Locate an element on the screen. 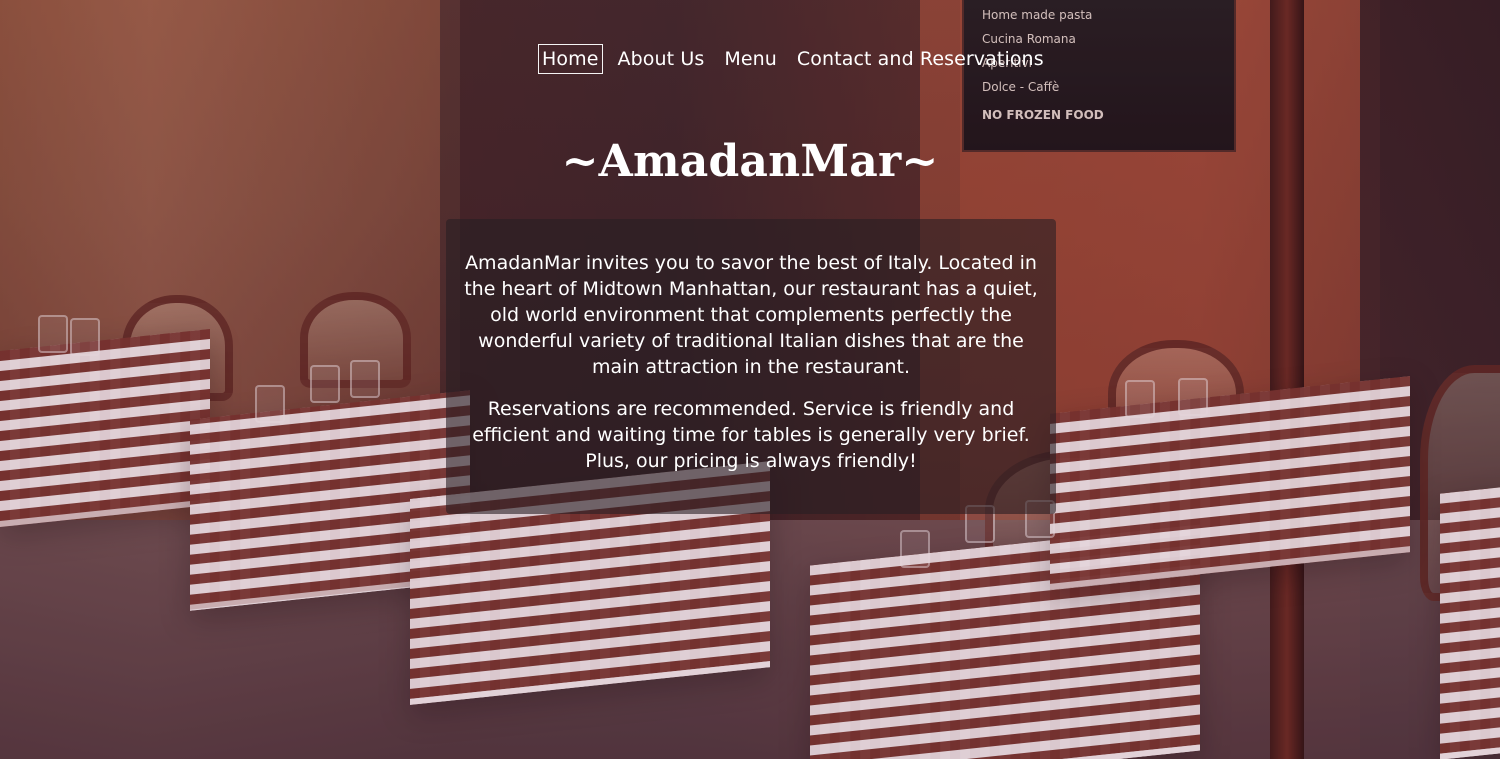  nav-about-us: About Us is located at coordinates (661, 59).